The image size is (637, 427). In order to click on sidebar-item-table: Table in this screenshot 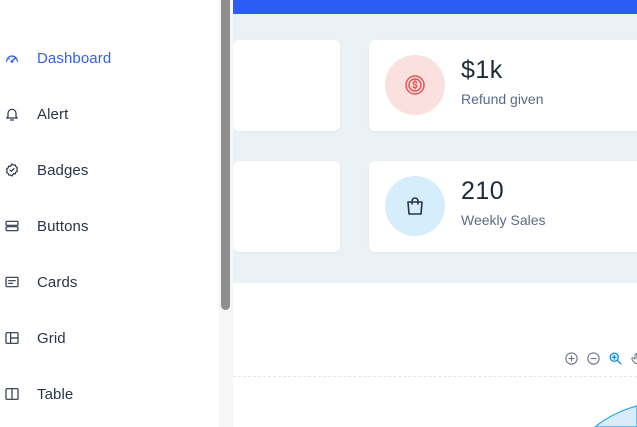, I will do `click(107, 394)`.